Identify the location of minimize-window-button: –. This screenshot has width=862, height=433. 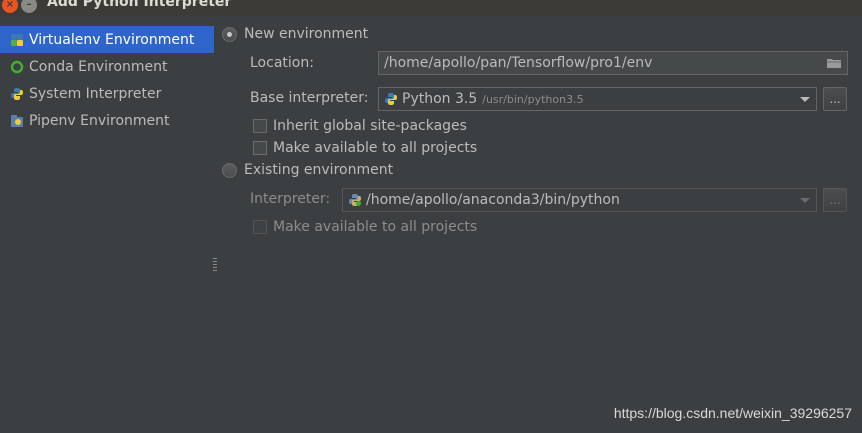
(29, 6).